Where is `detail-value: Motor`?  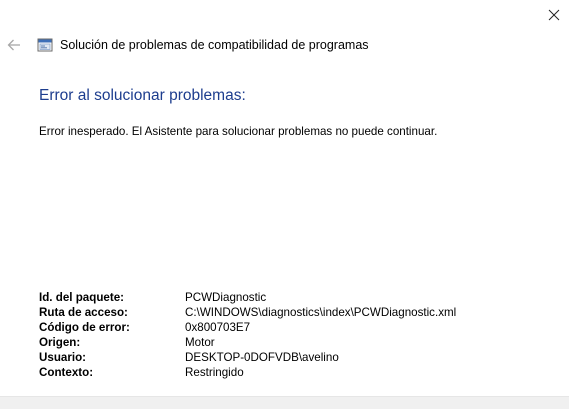
detail-value: Motor is located at coordinates (200, 342).